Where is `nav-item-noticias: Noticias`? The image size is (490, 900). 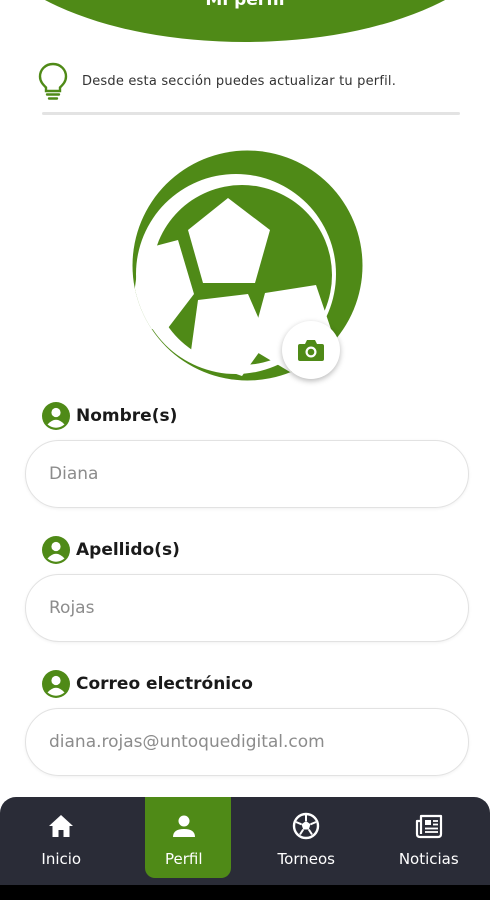 nav-item-noticias: Noticias is located at coordinates (429, 841).